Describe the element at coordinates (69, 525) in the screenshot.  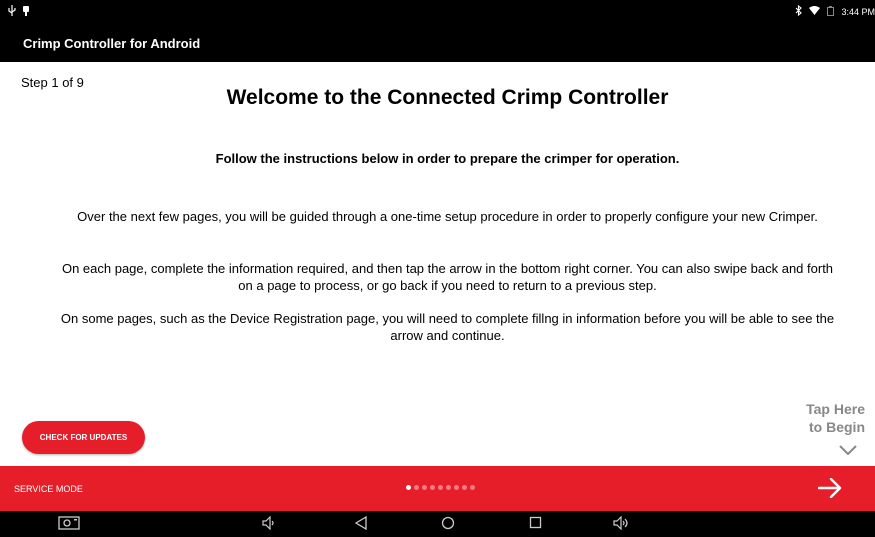
I see `screenshot-icon` at that location.